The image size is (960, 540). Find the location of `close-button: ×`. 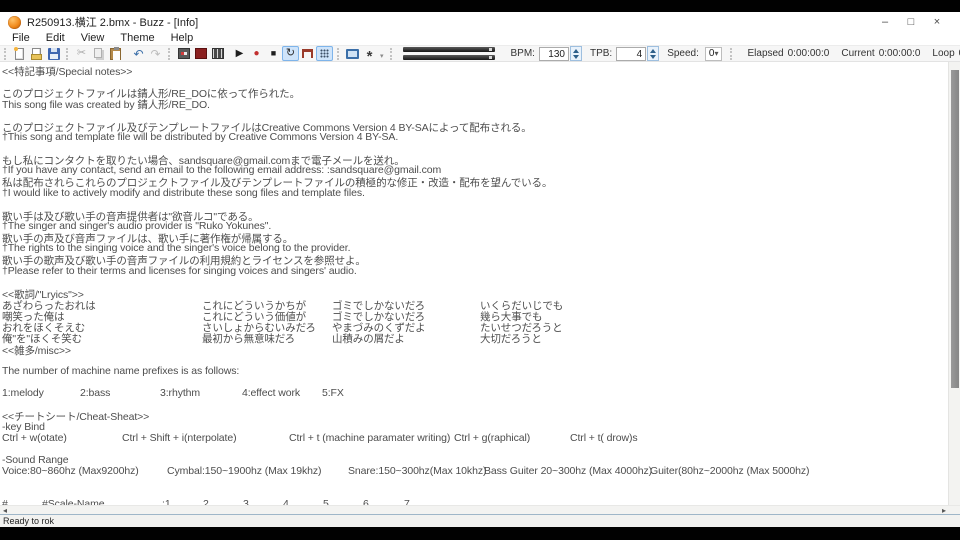

close-button: × is located at coordinates (937, 22).